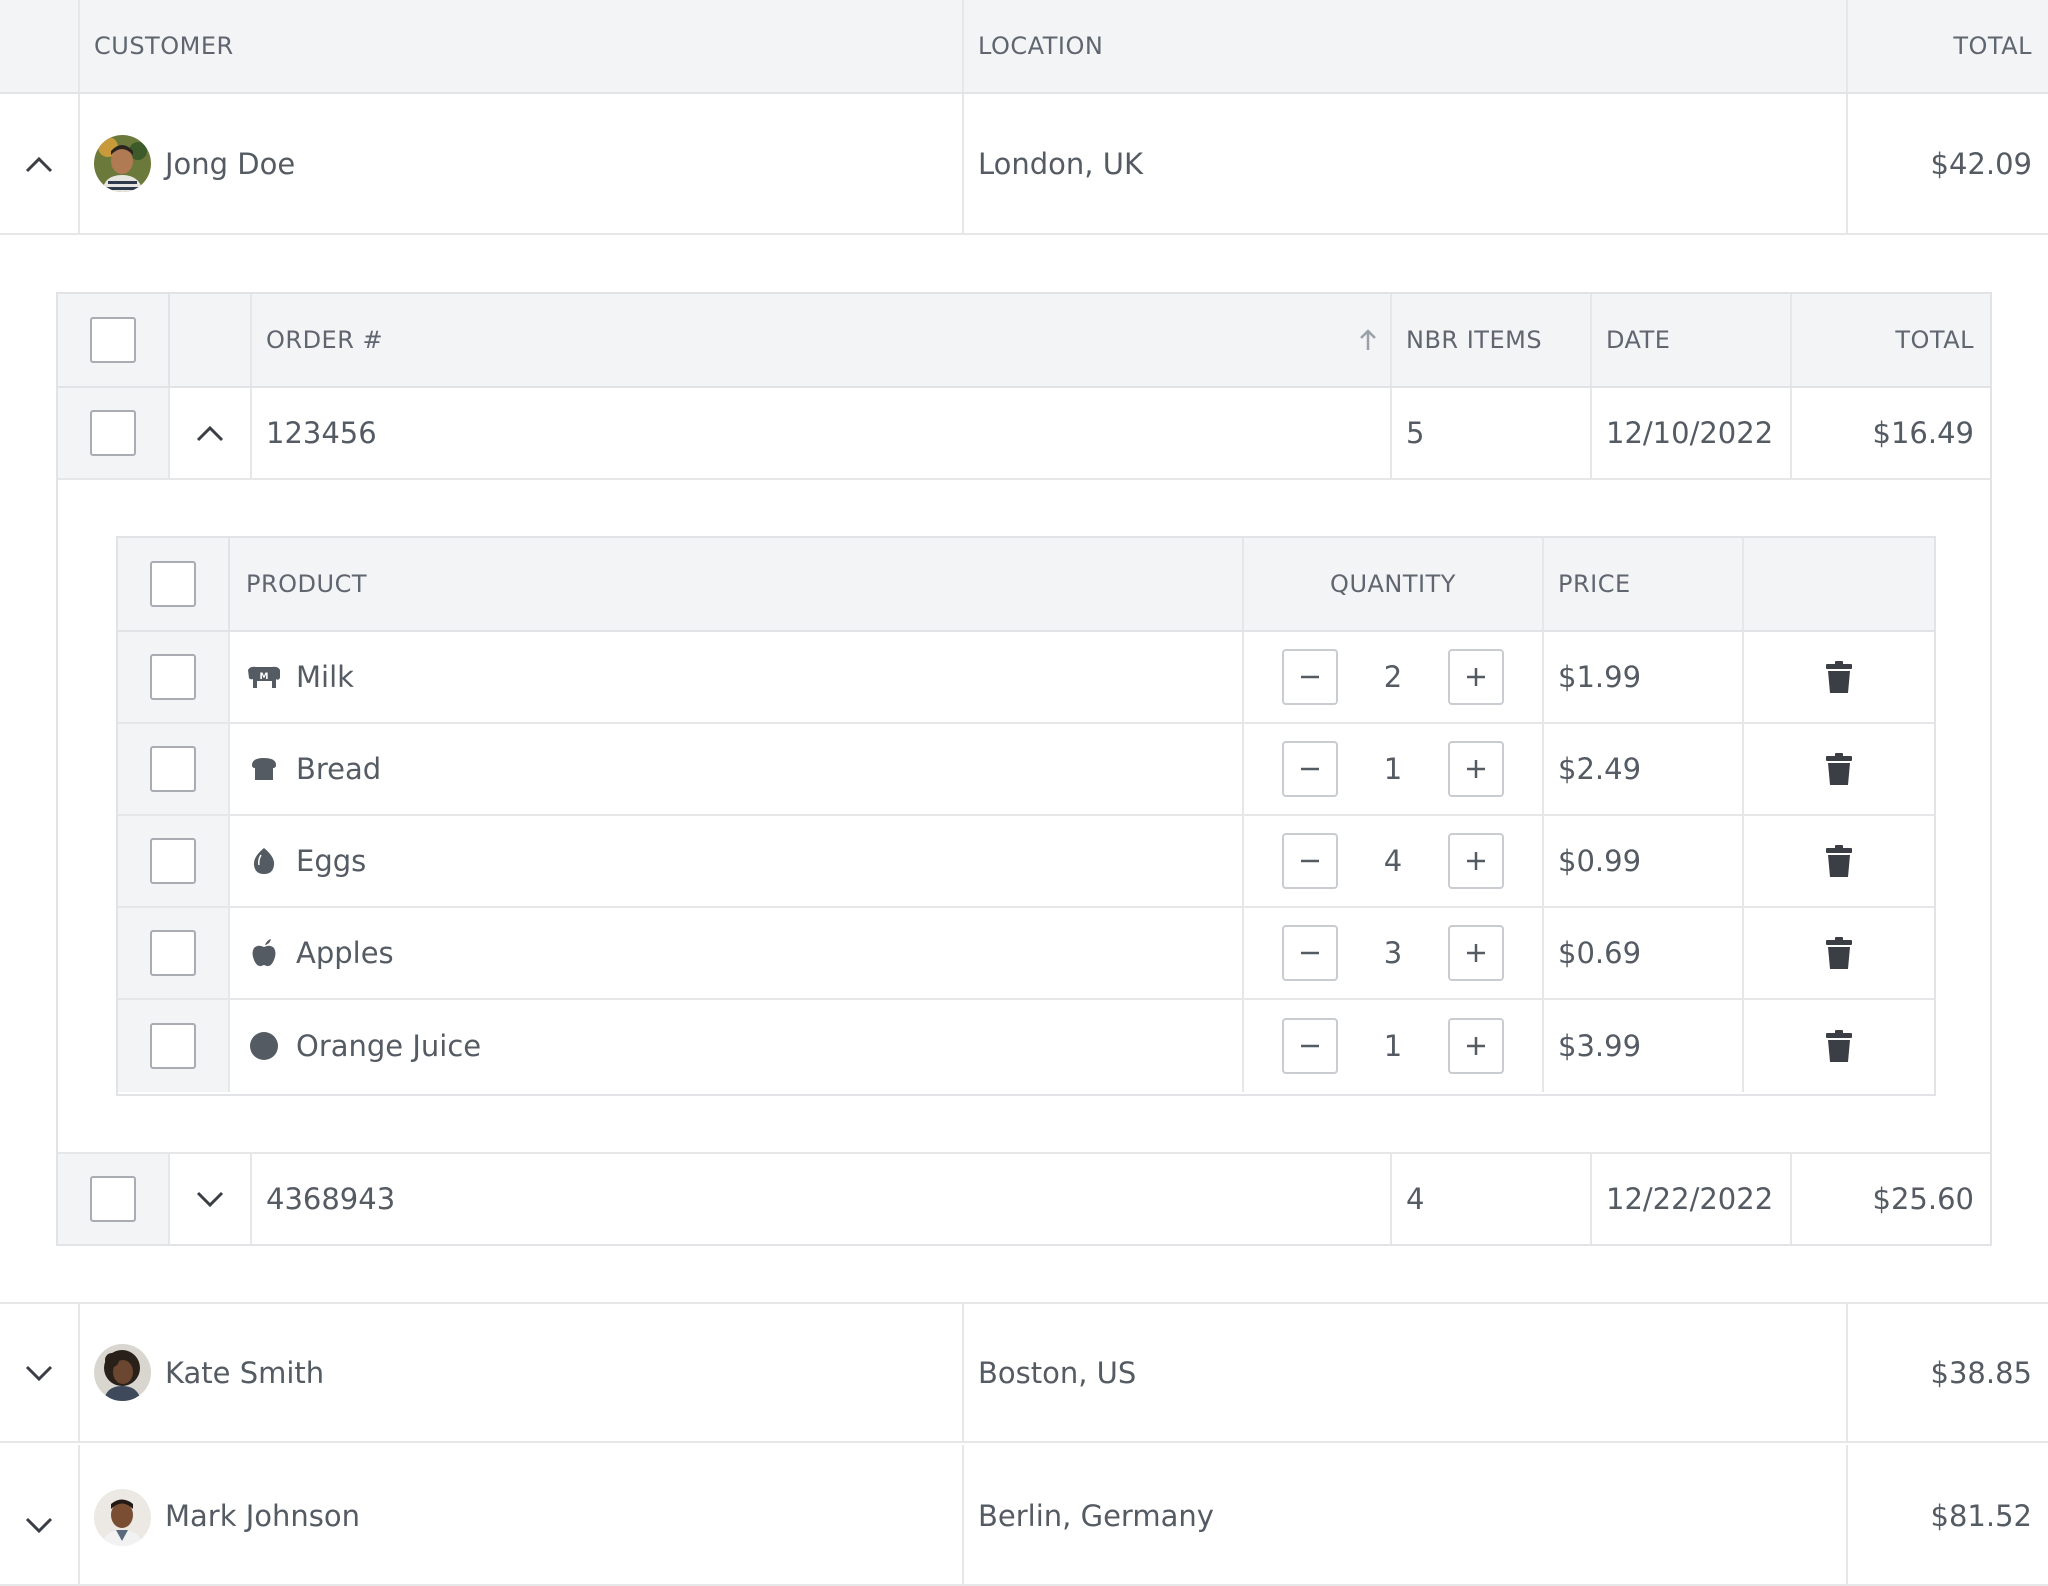 This screenshot has height=1586, width=2048. What do you see at coordinates (345, 953) in the screenshot?
I see `product-name: Apples` at bounding box center [345, 953].